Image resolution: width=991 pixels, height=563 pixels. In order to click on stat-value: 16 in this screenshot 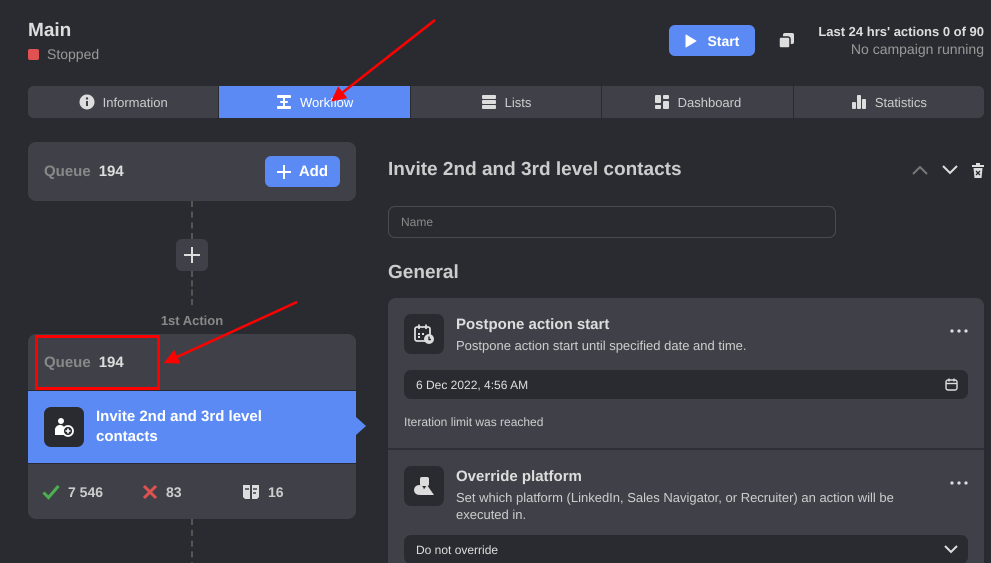, I will do `click(276, 492)`.